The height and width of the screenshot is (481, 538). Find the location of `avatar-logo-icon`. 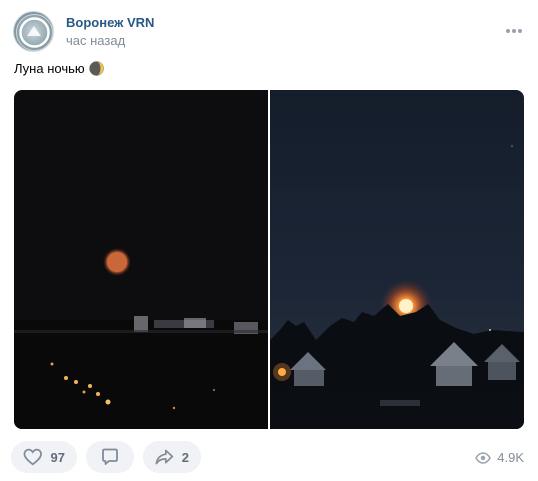

avatar-logo-icon is located at coordinates (34, 32).